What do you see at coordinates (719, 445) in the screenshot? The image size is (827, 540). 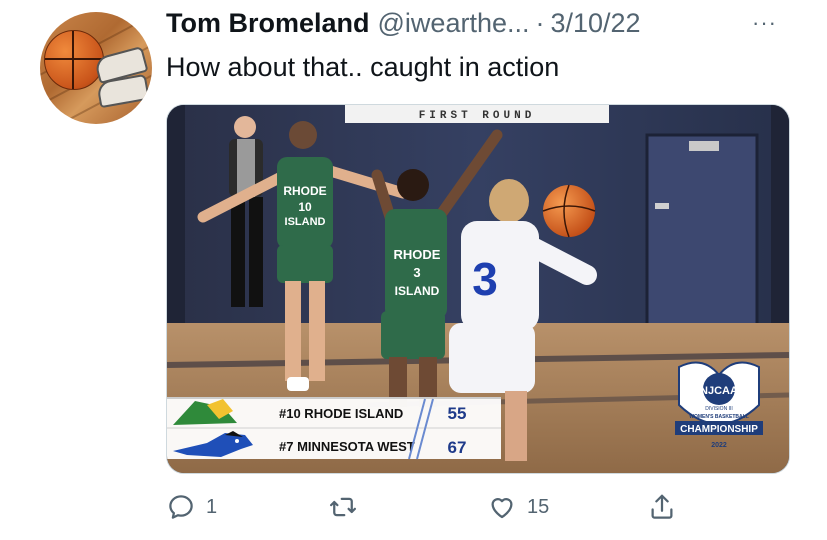 I see `logo-year: 2022` at bounding box center [719, 445].